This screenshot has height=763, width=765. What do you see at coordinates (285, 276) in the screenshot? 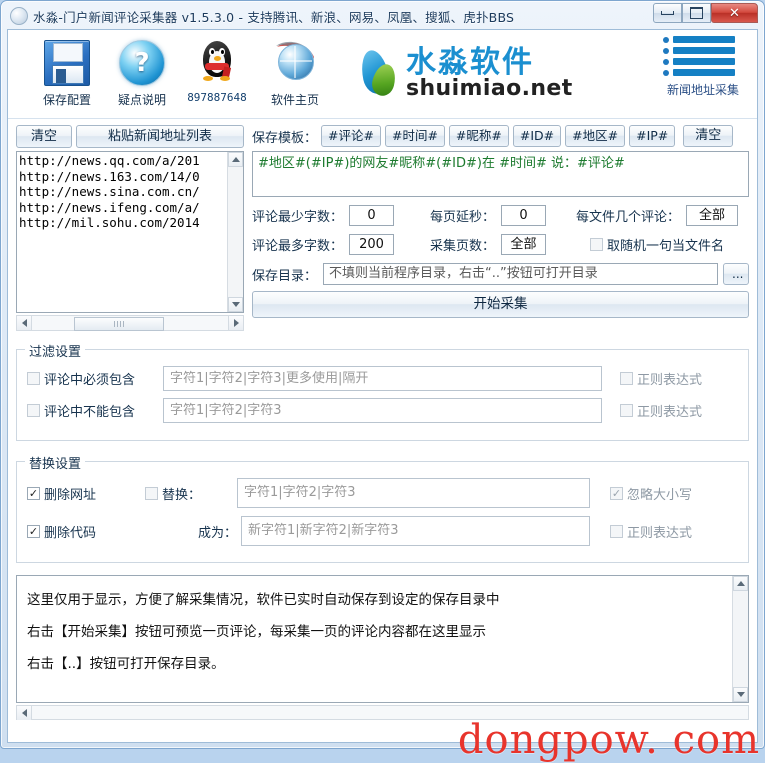
I see `save-directory-label: 保存目录：` at bounding box center [285, 276].